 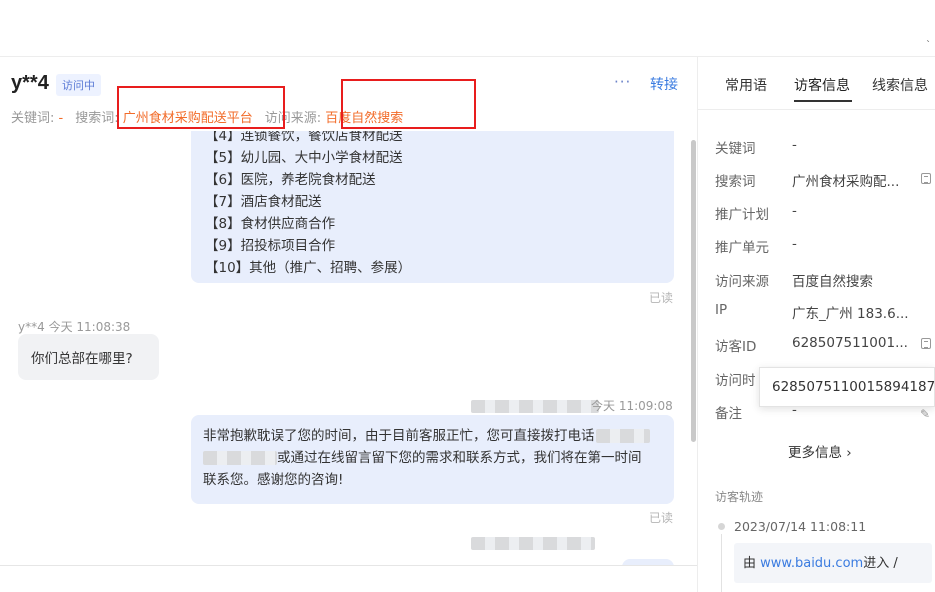 I want to click on agent-reply-line: 非常抱歉耽误了您的时间，由于目前客服正忙，您可直接拨打电话, so click(x=399, y=436).